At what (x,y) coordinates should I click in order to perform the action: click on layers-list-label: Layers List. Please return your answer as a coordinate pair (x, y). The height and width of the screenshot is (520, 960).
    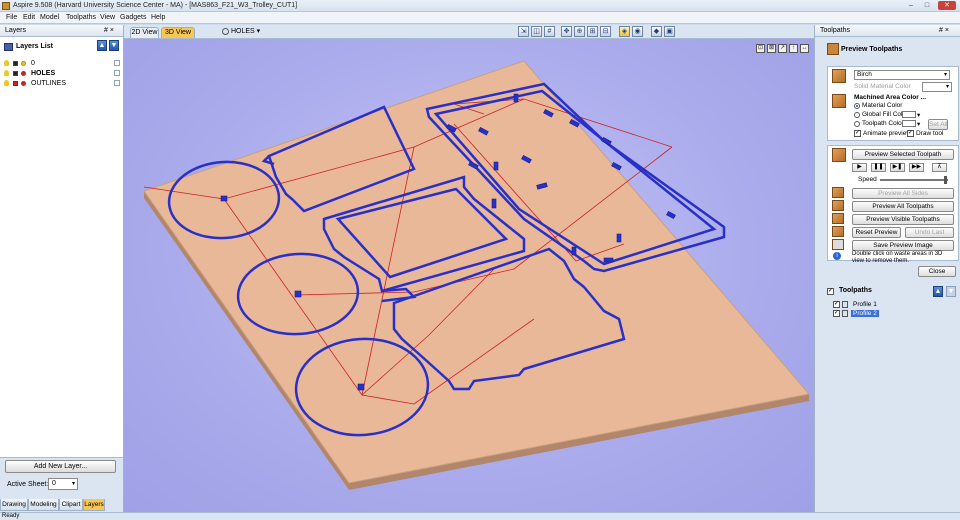
    Looking at the image, I should click on (34, 46).